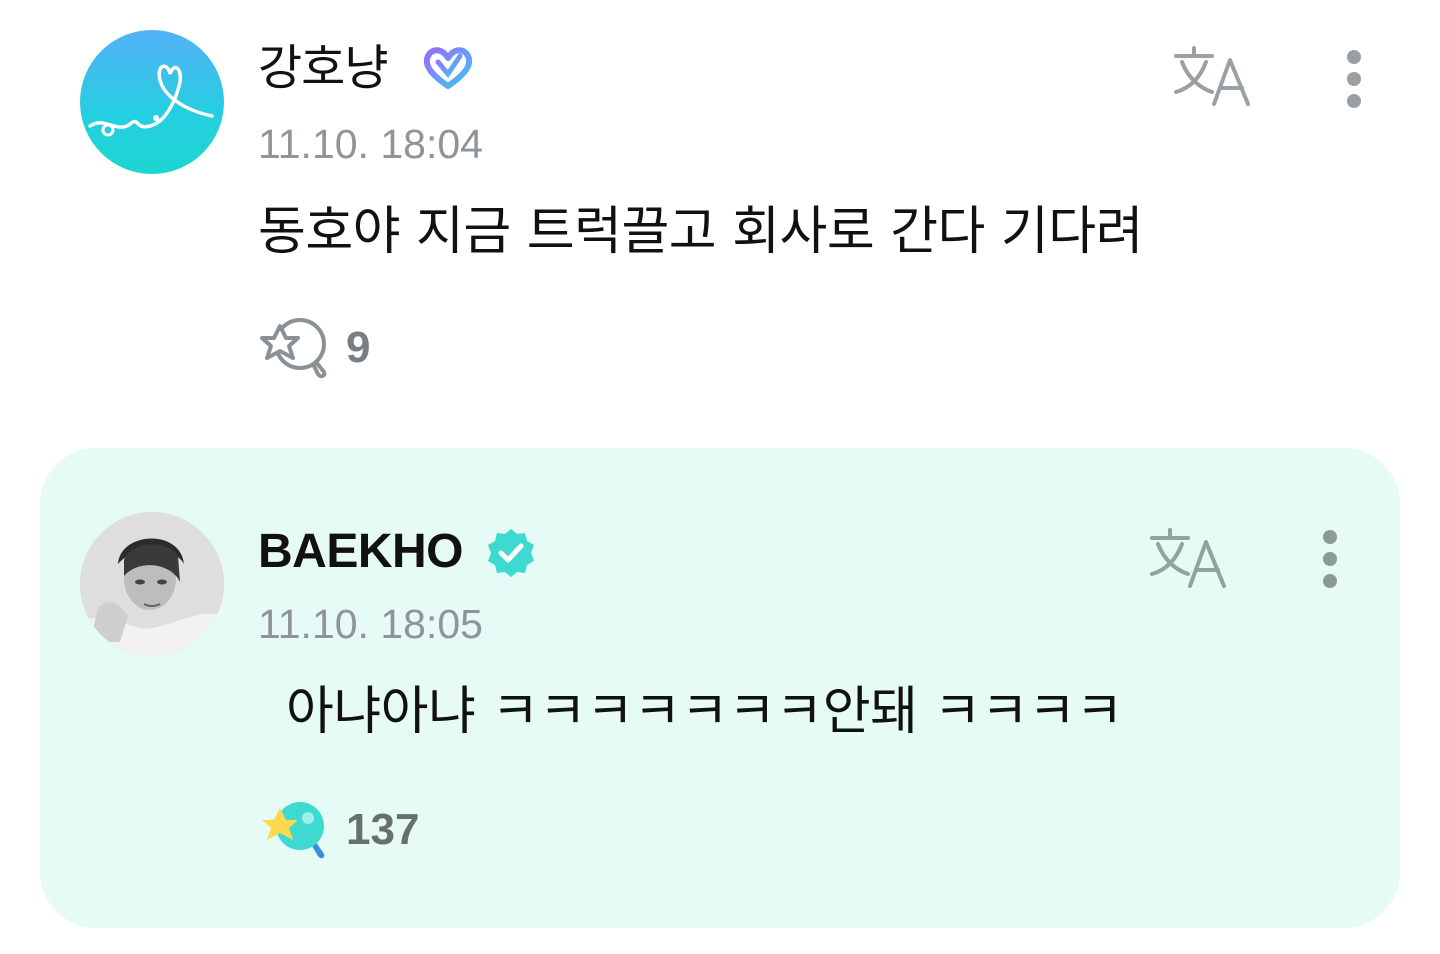 This screenshot has width=1440, height=954. I want to click on translate-icon, so click(1188, 558).